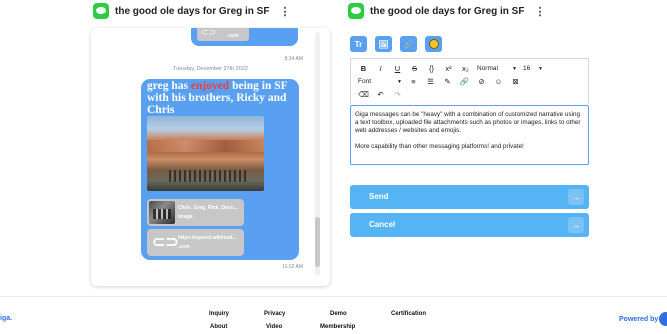 The image size is (667, 334). What do you see at coordinates (498, 81) in the screenshot?
I see `emoji-icon: ☺` at bounding box center [498, 81].